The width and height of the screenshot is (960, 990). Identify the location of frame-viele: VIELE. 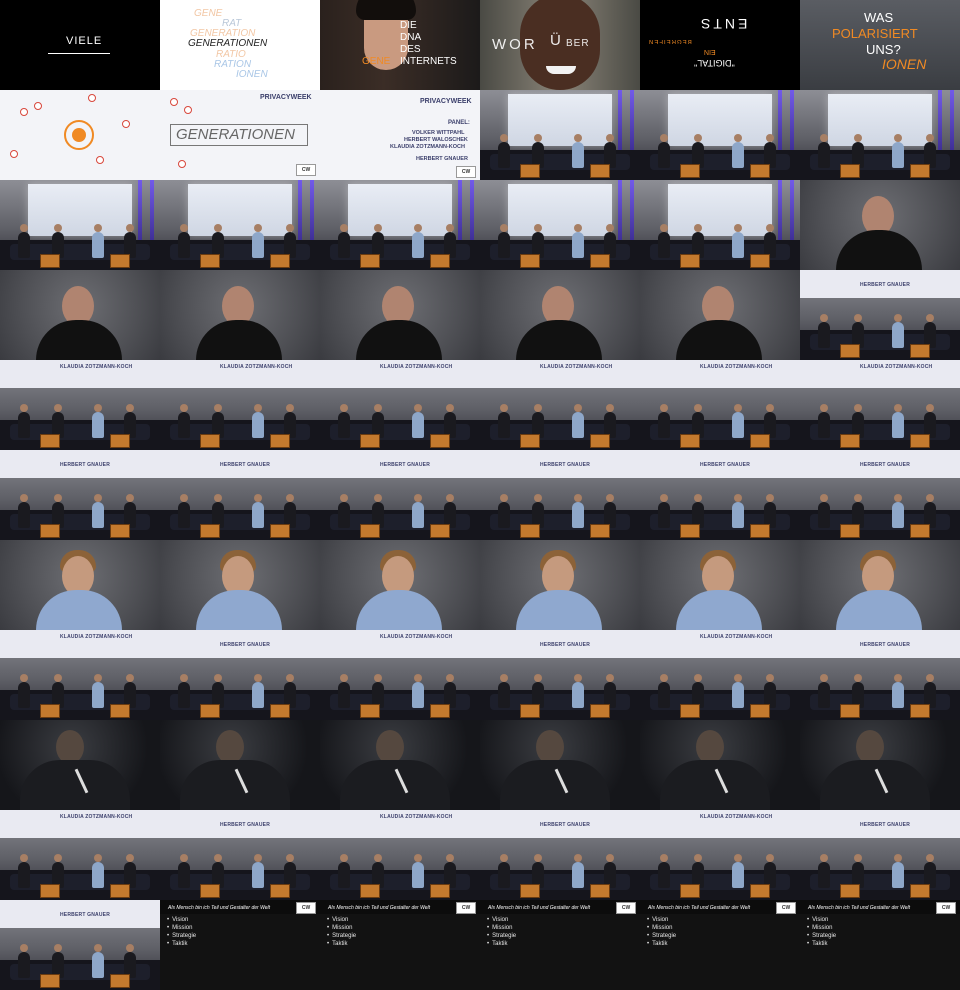
(80, 45).